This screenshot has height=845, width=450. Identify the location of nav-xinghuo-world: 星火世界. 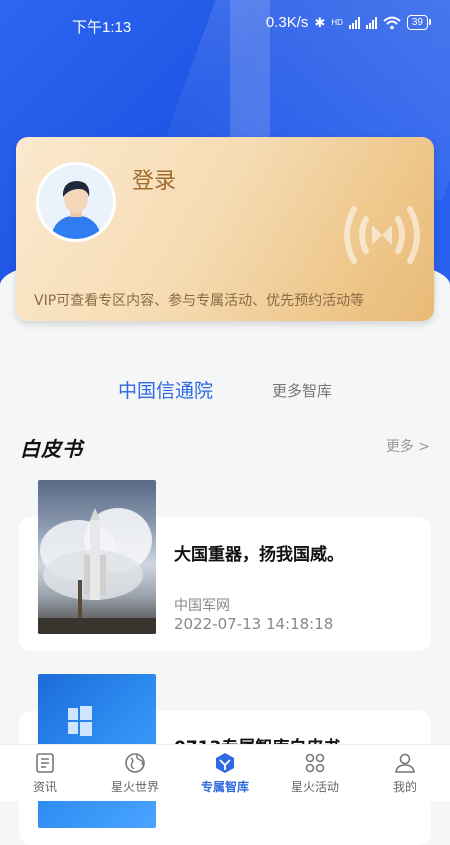
(135, 773).